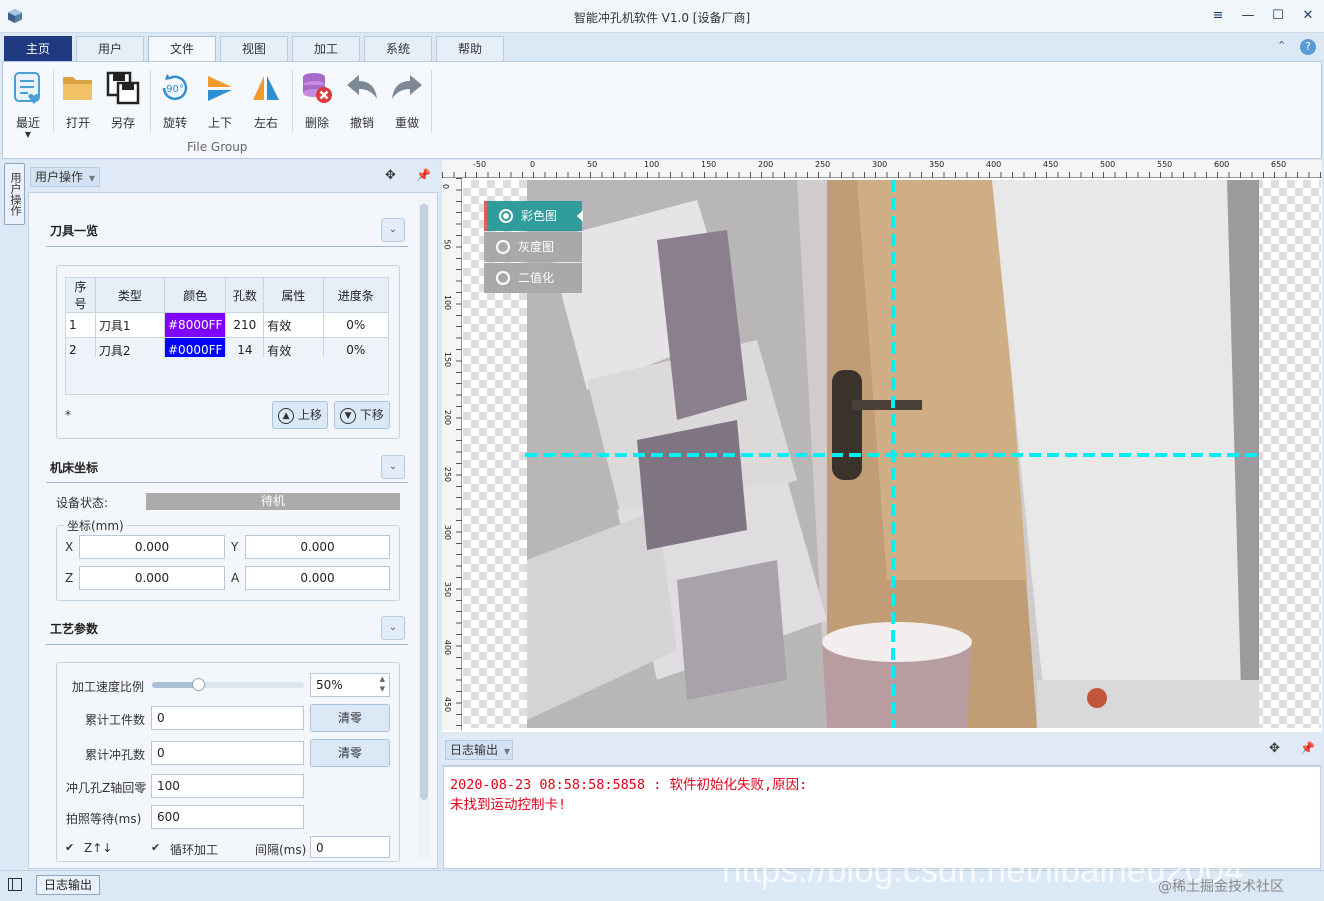 This screenshot has width=1324, height=901. Describe the element at coordinates (329, 685) in the screenshot. I see `speed-value: 50%` at that location.